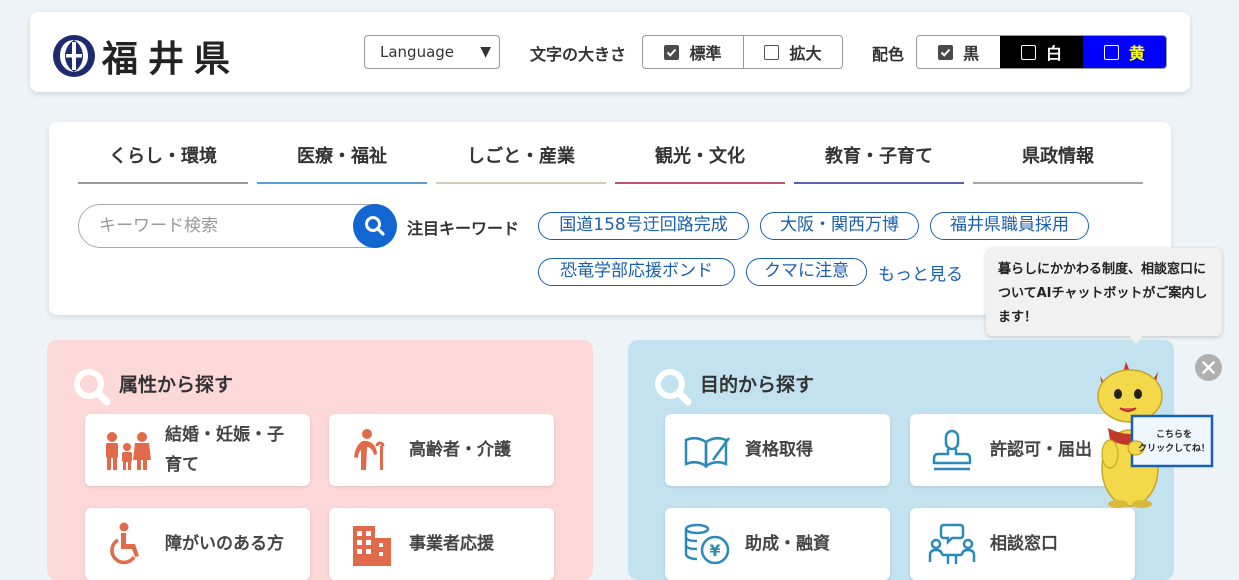 The width and height of the screenshot is (1239, 580). I want to click on language-select: Language ▼, so click(432, 52).